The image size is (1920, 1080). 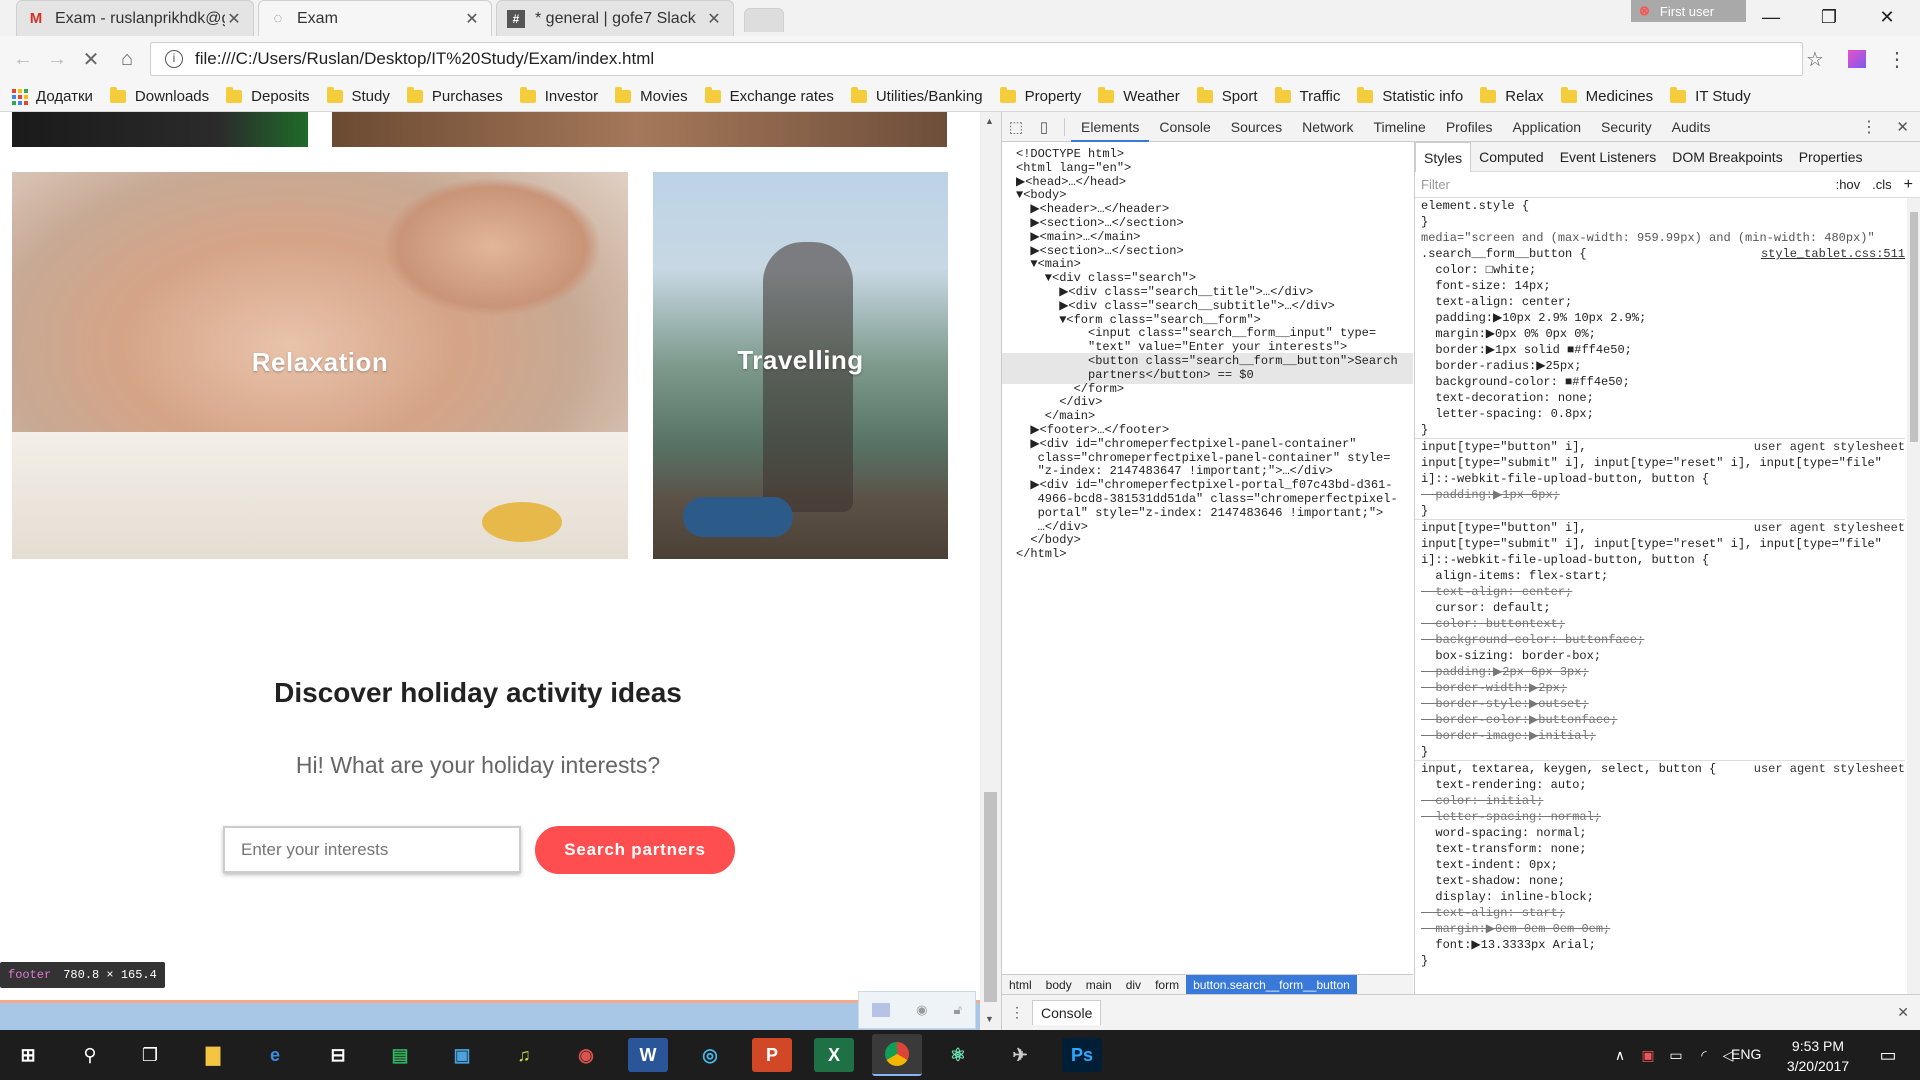 I want to click on breadcrumb-item: main, so click(x=1099, y=985).